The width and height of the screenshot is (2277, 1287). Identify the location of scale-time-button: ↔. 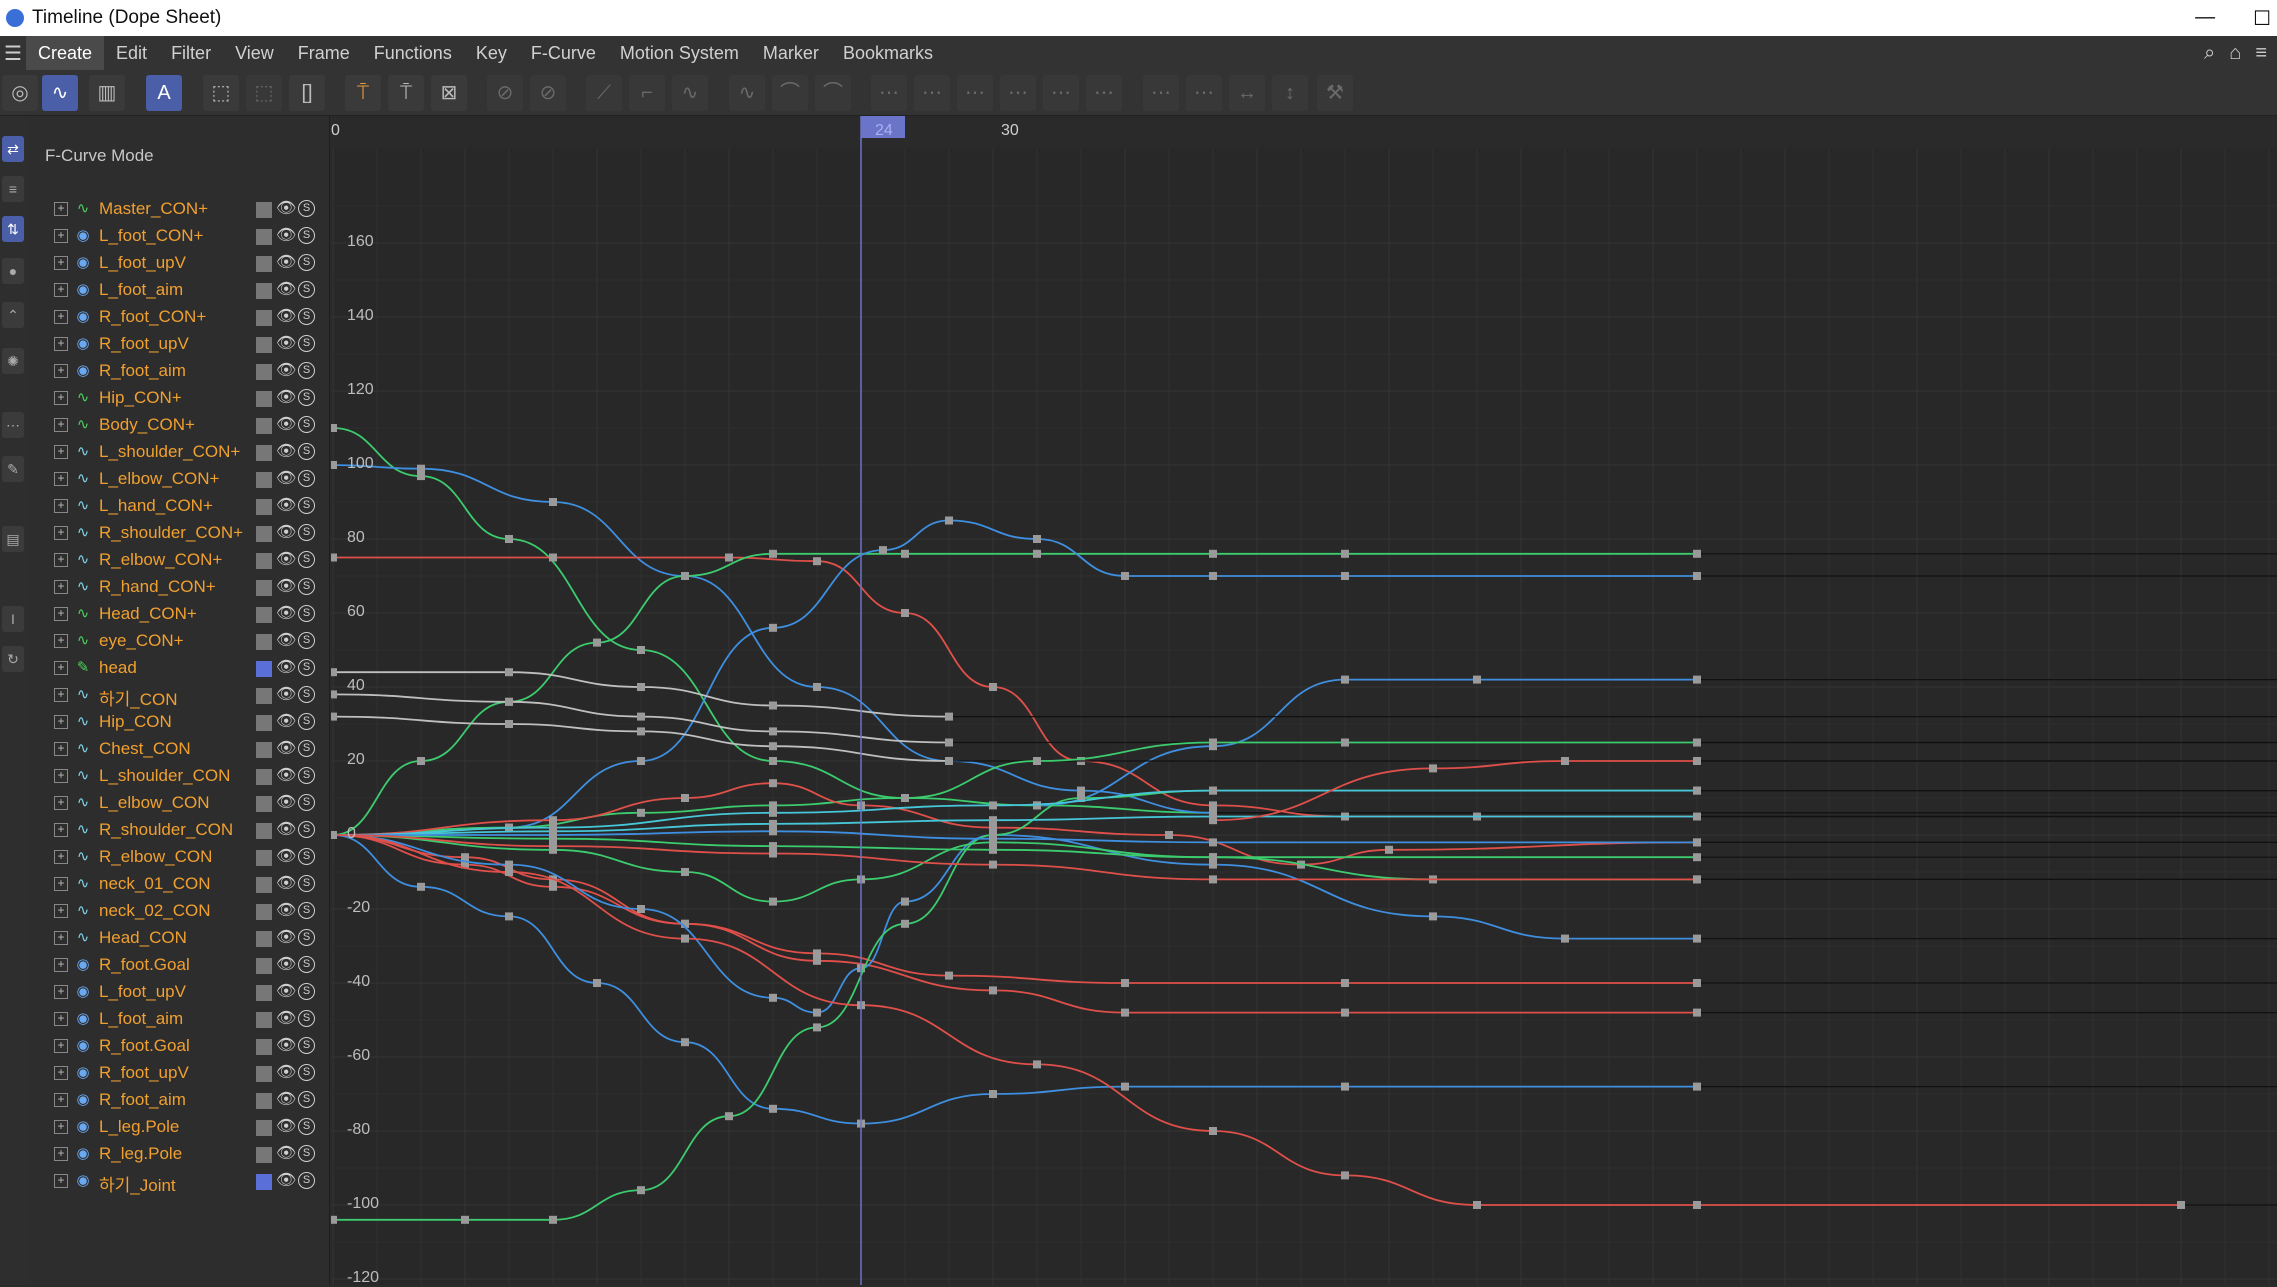
(1247, 93).